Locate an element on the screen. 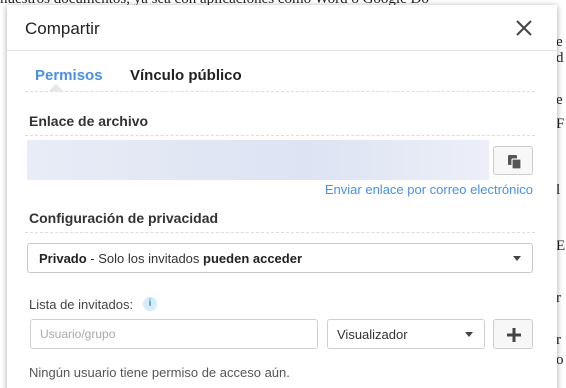 The image size is (566, 388). file-link-field is located at coordinates (258, 160).